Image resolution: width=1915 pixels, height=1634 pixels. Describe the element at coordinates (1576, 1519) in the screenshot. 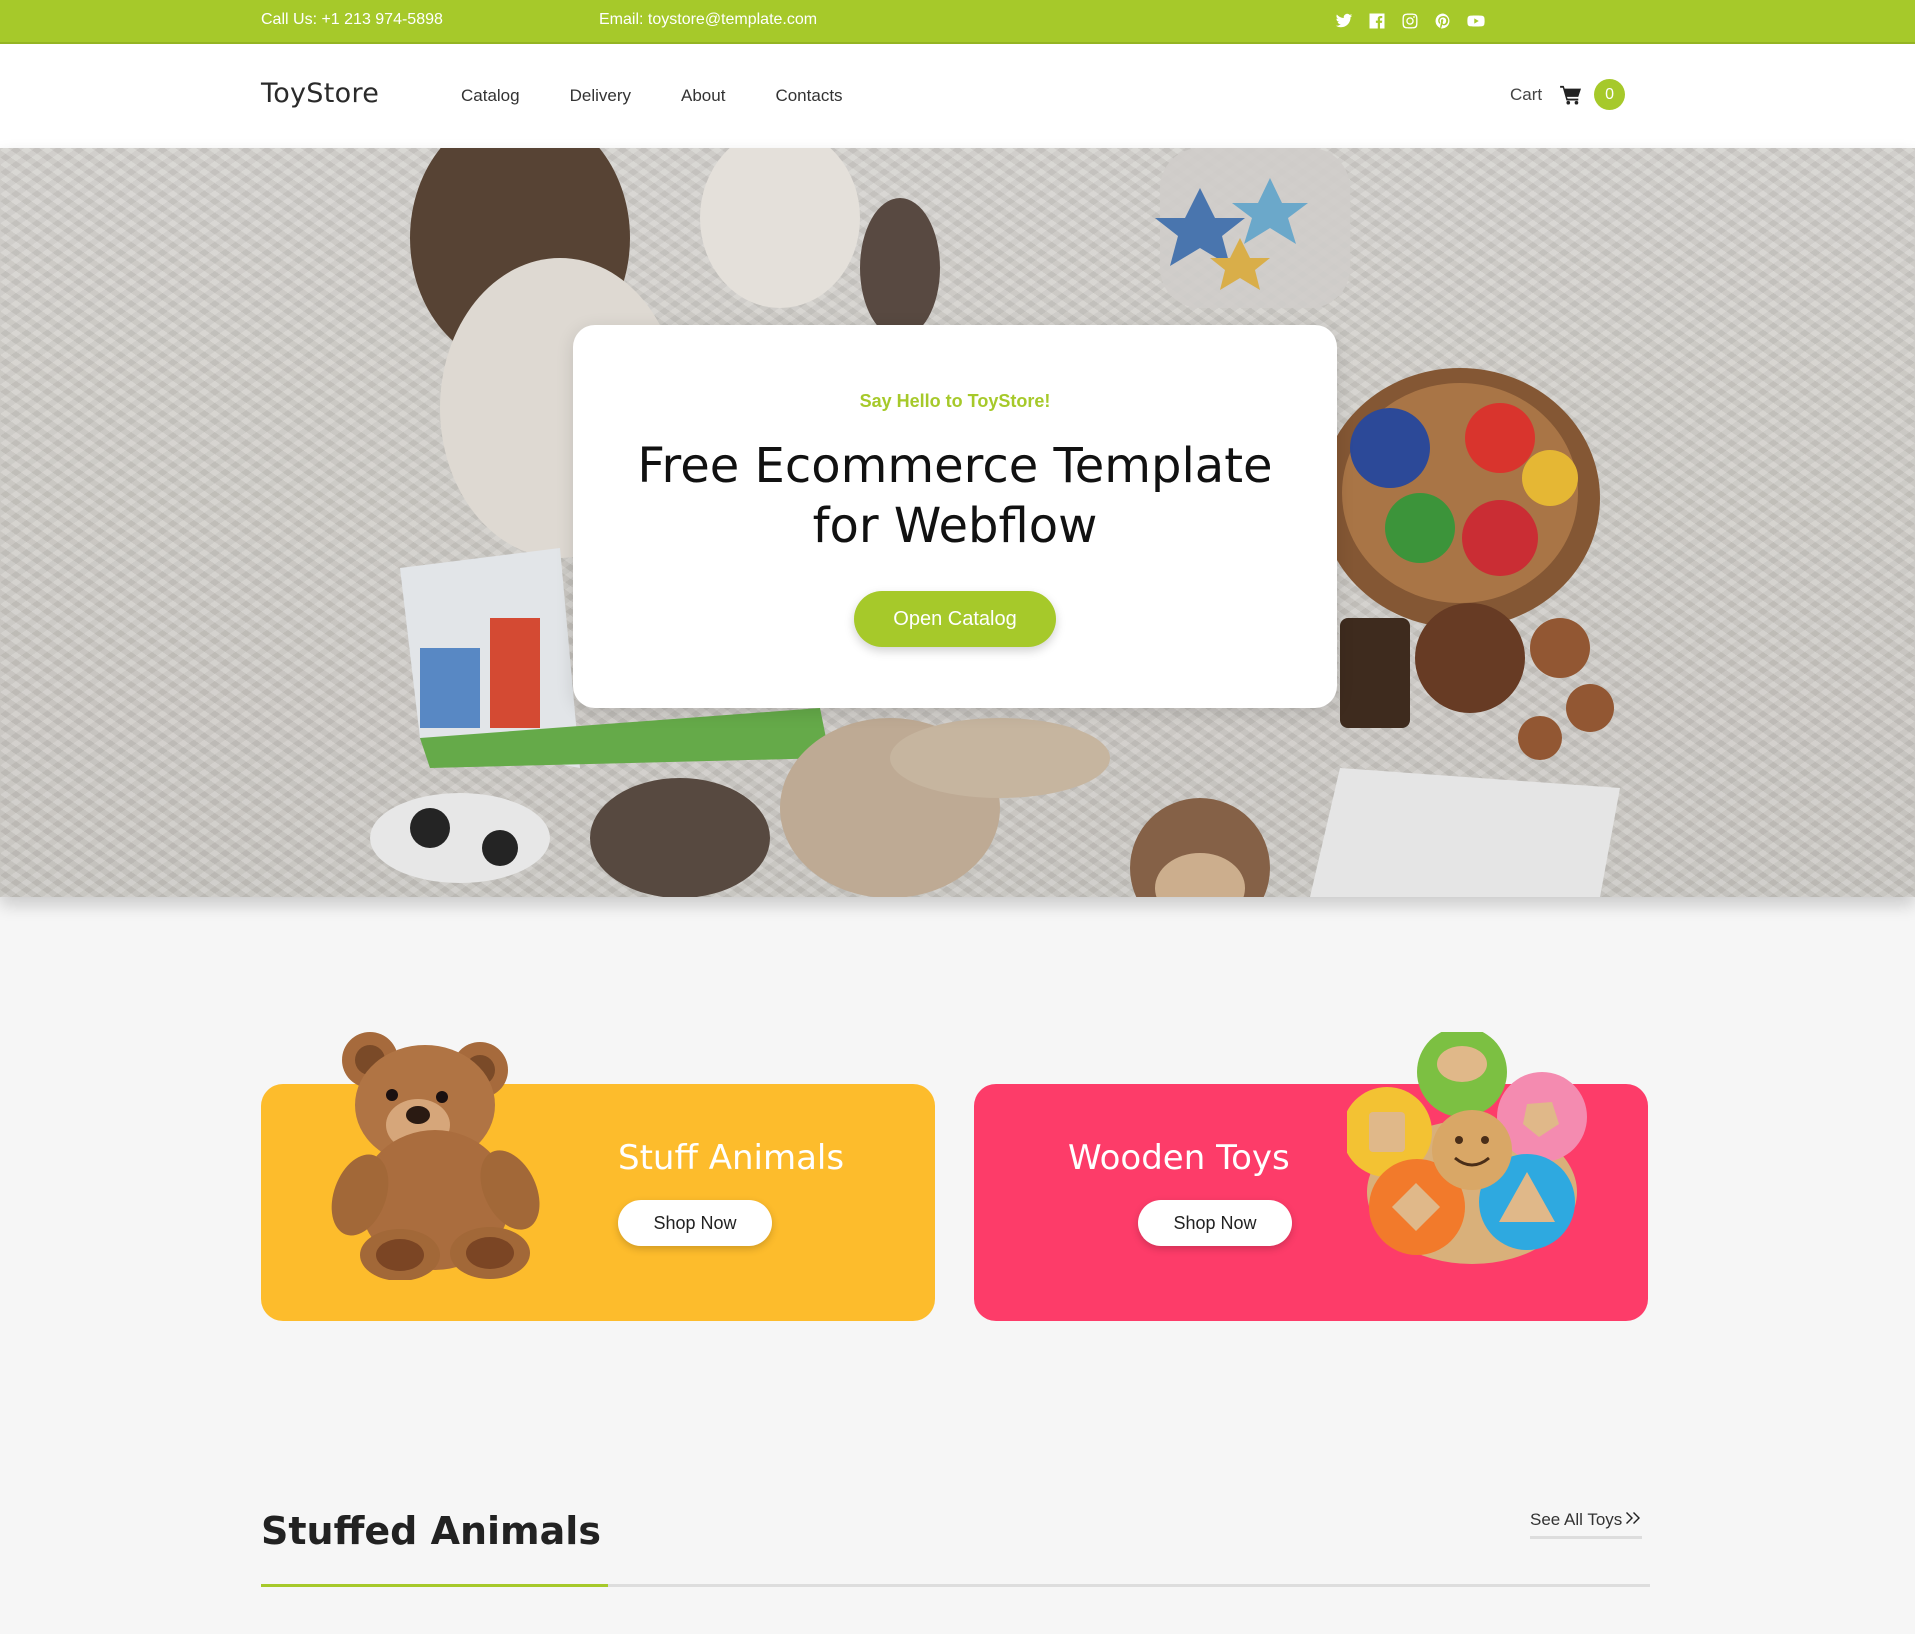

I see `see-all-label: See All Toys` at that location.